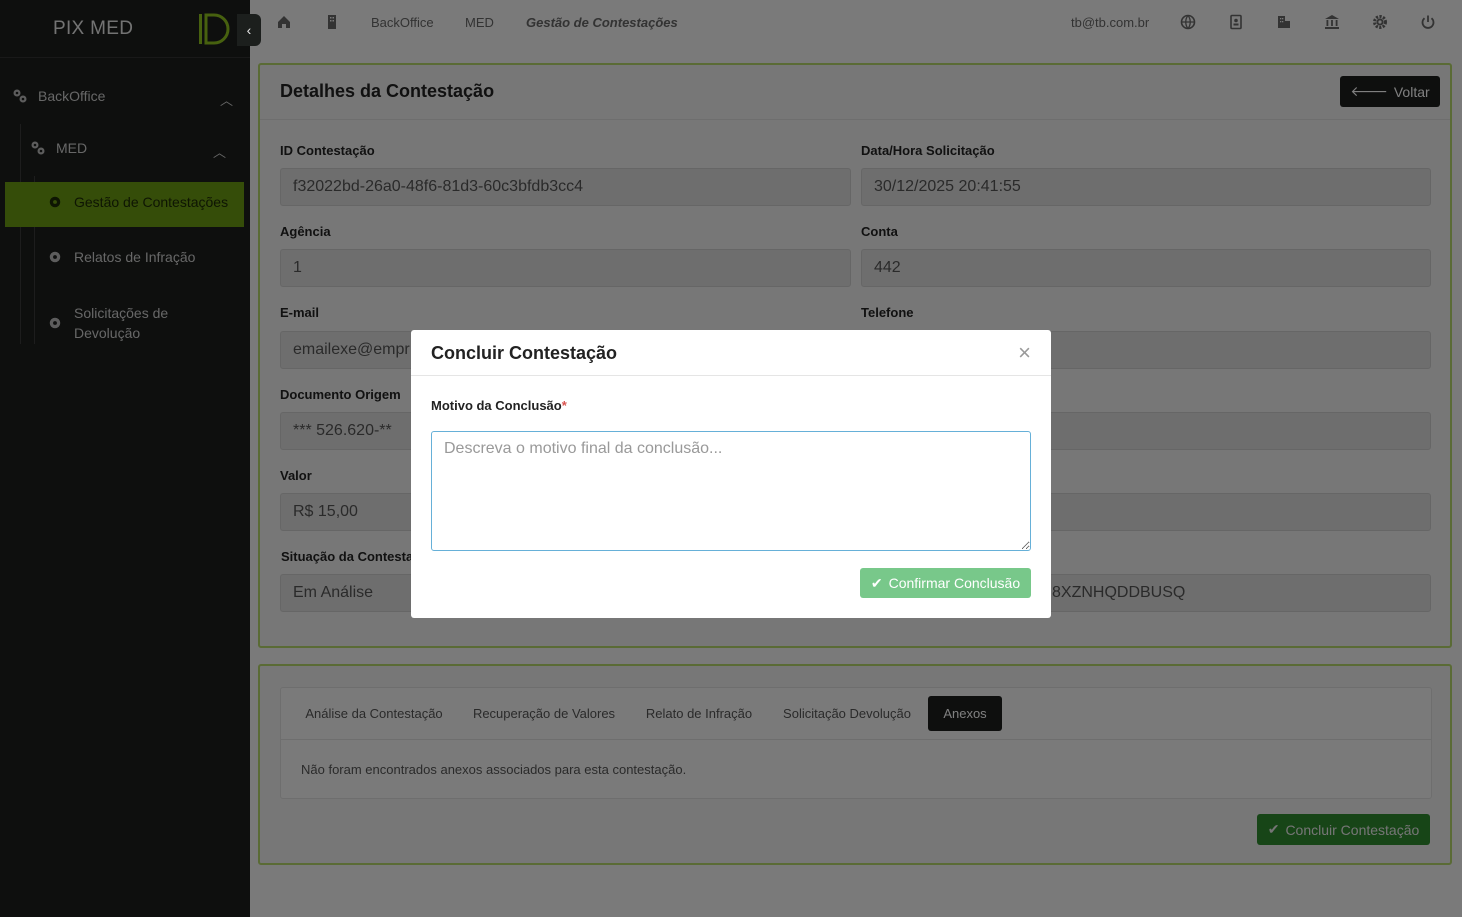 Image resolution: width=1462 pixels, height=917 pixels. I want to click on motivo-label-text: Motivo da Conclusão, so click(496, 405).